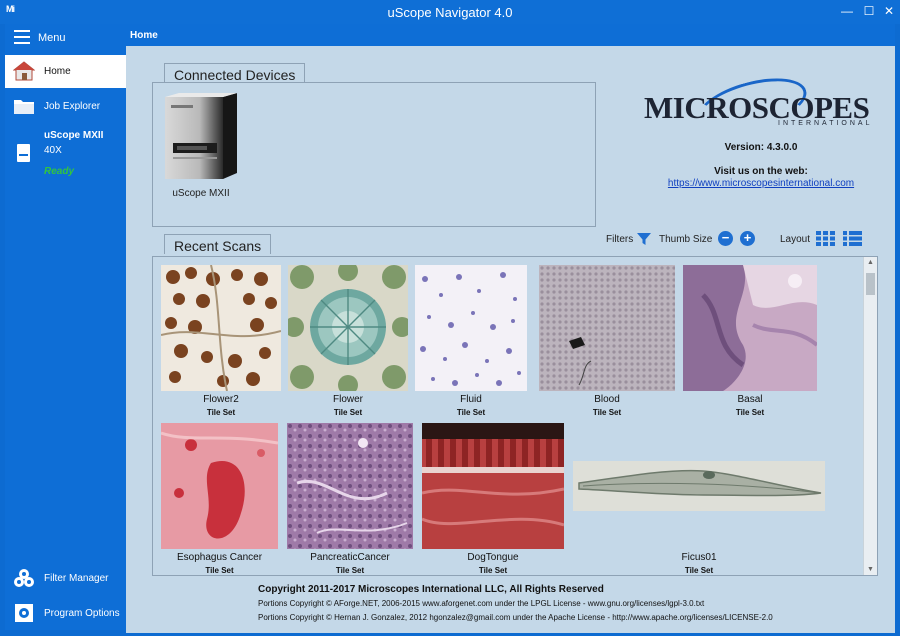  Describe the element at coordinates (750, 399) in the screenshot. I see `scan-name: Basal` at that location.